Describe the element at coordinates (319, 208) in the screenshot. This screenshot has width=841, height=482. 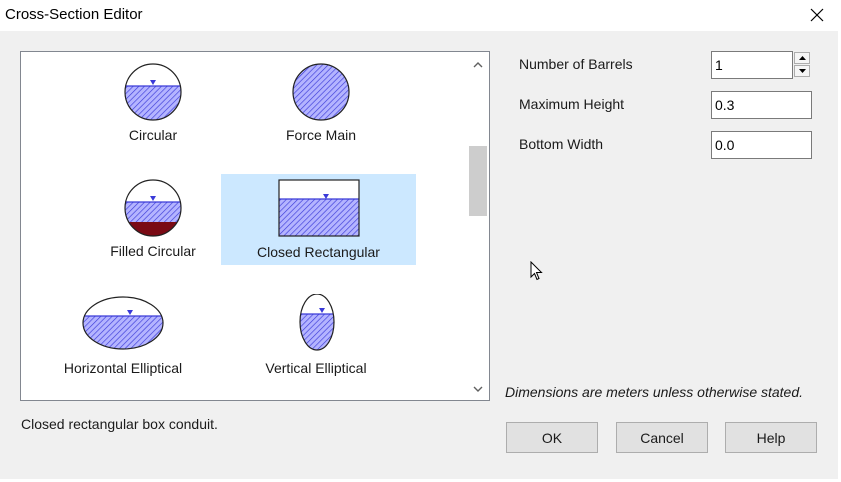
I see `closed-rectangular-shape-icon` at that location.